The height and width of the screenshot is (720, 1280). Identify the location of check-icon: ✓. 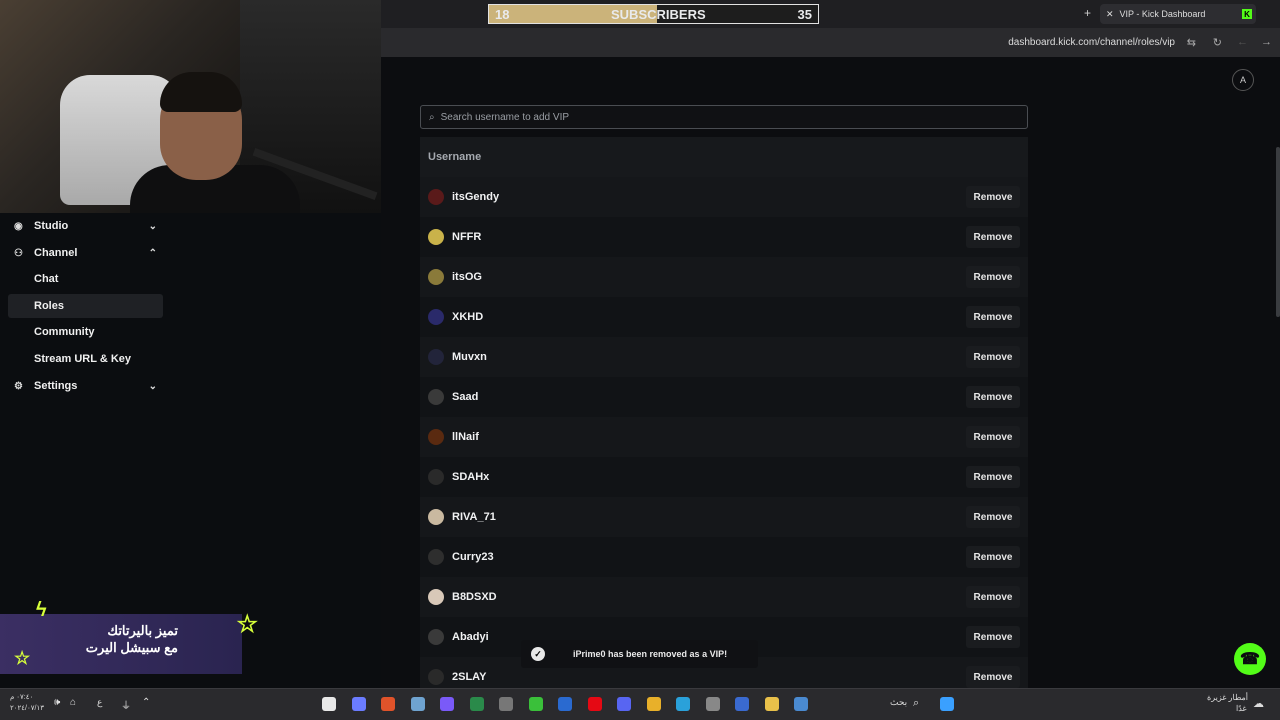
(538, 654).